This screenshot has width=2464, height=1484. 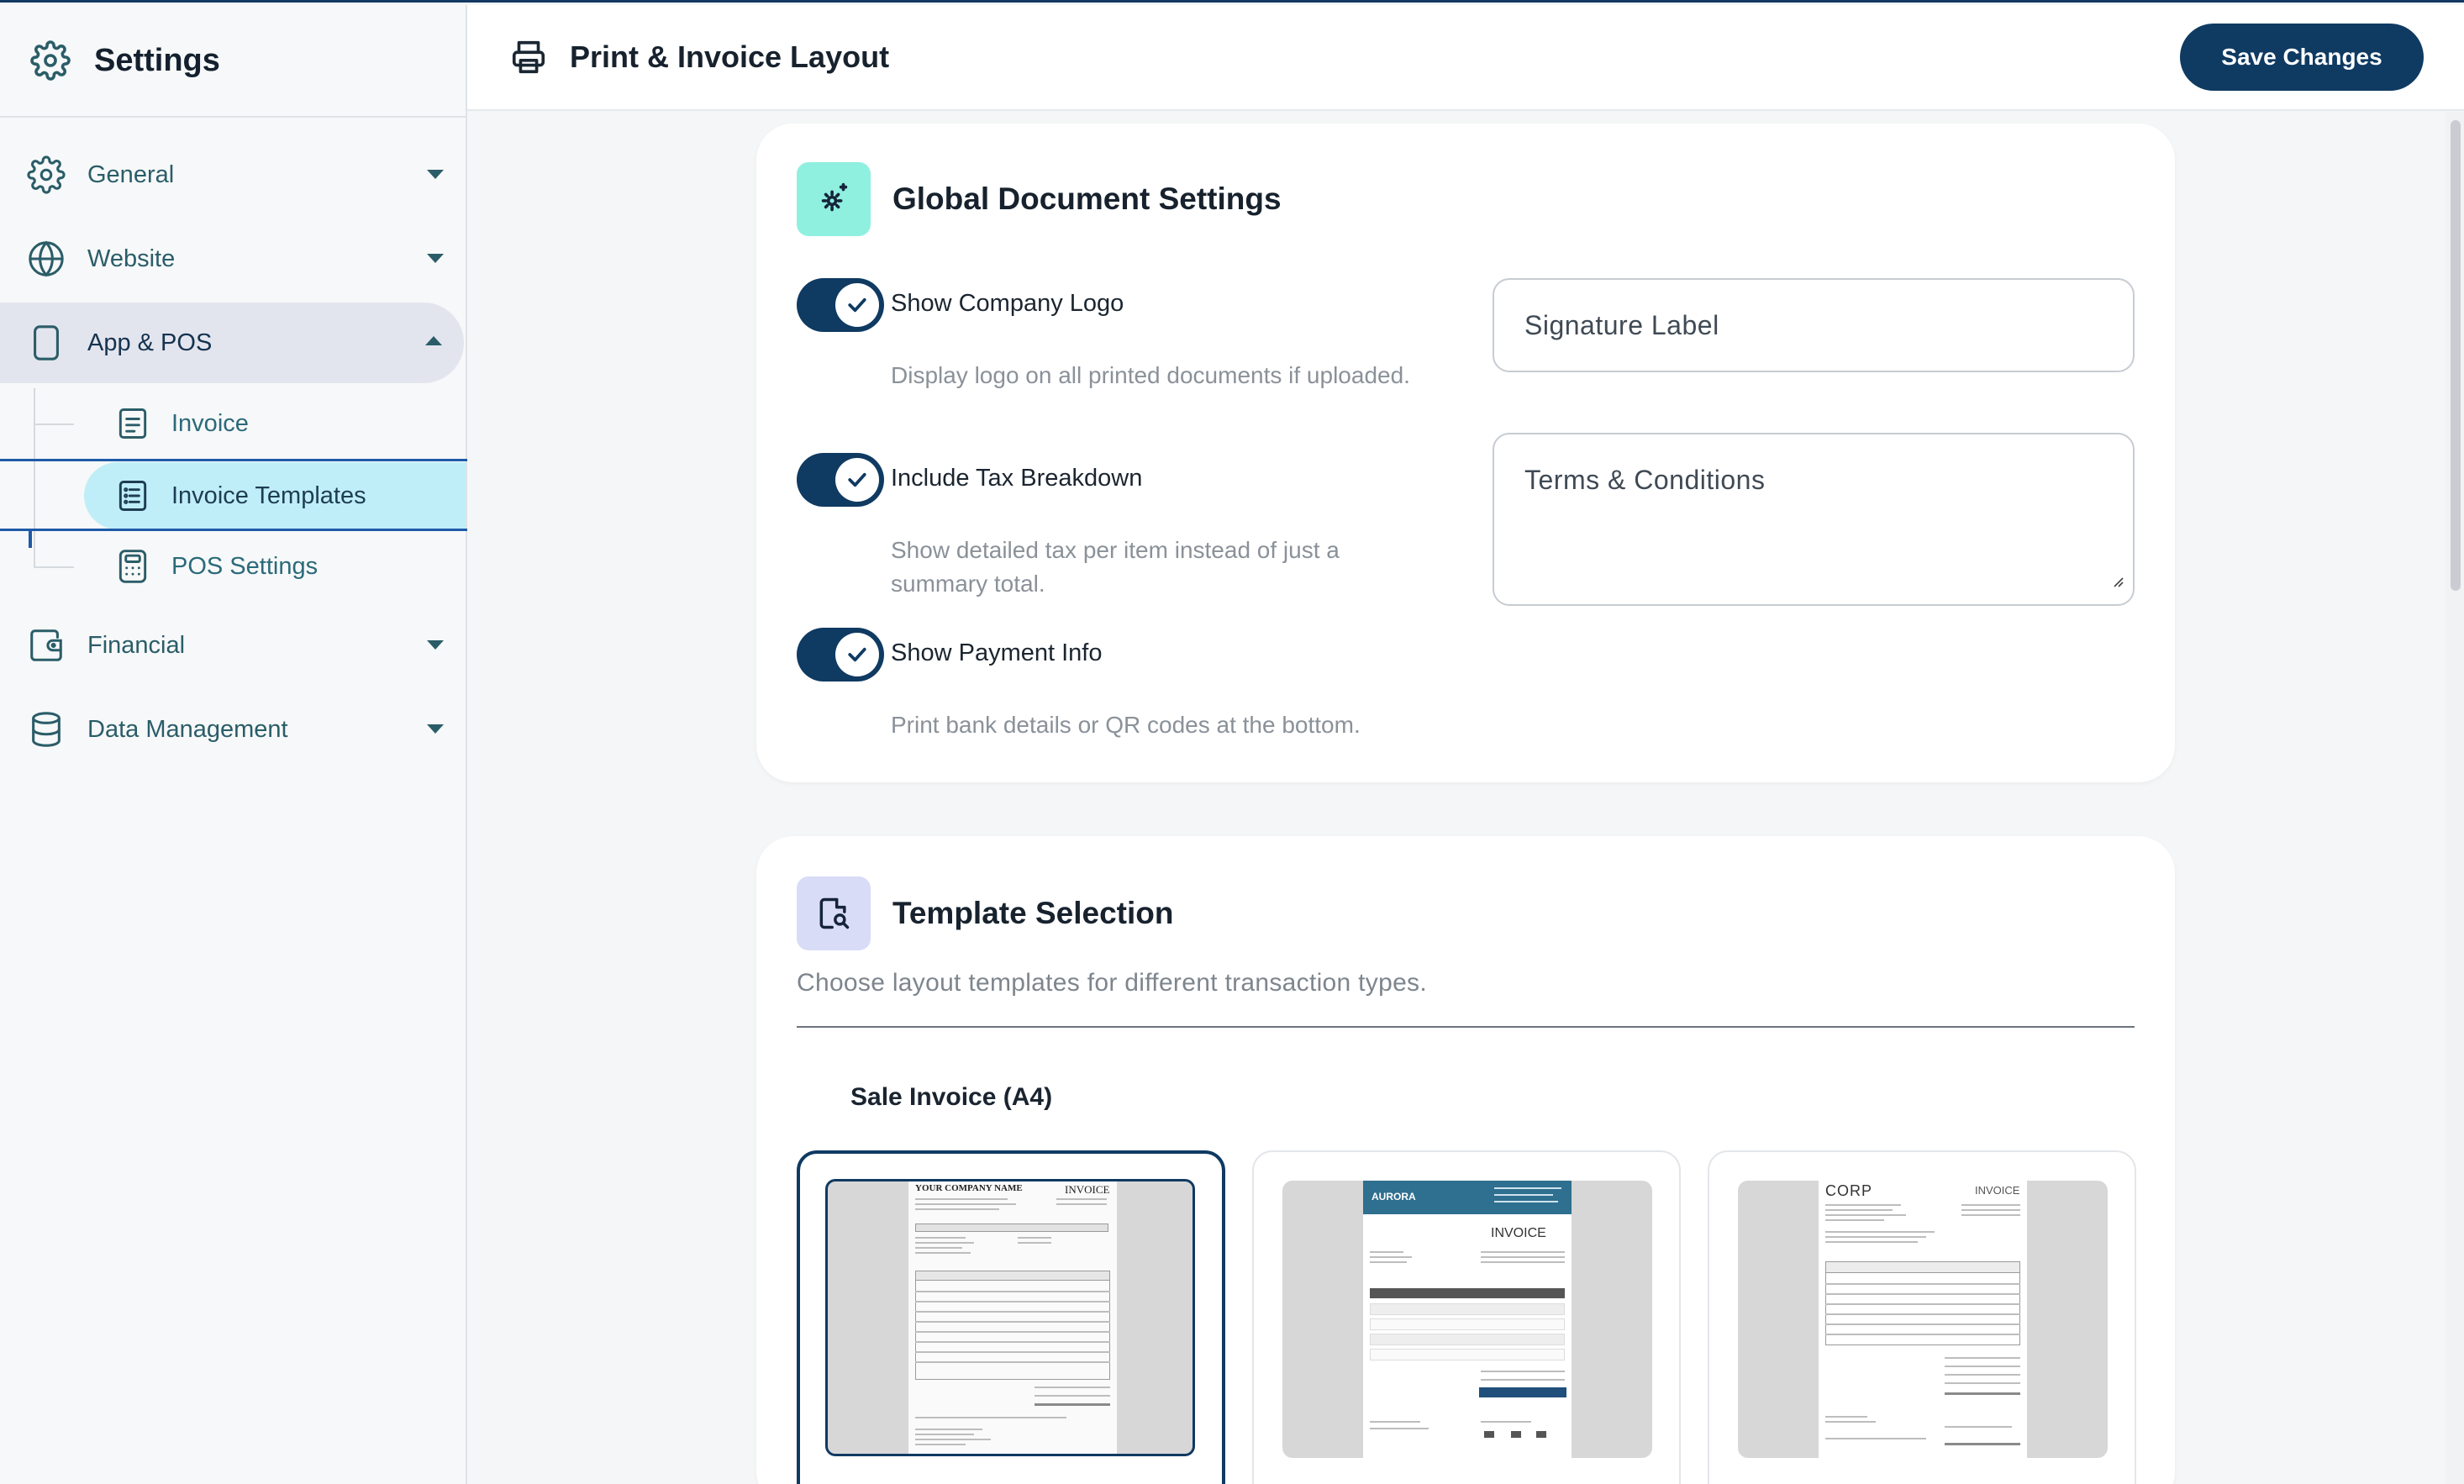 I want to click on template-preview: CORP INVOICE, so click(x=1923, y=1319).